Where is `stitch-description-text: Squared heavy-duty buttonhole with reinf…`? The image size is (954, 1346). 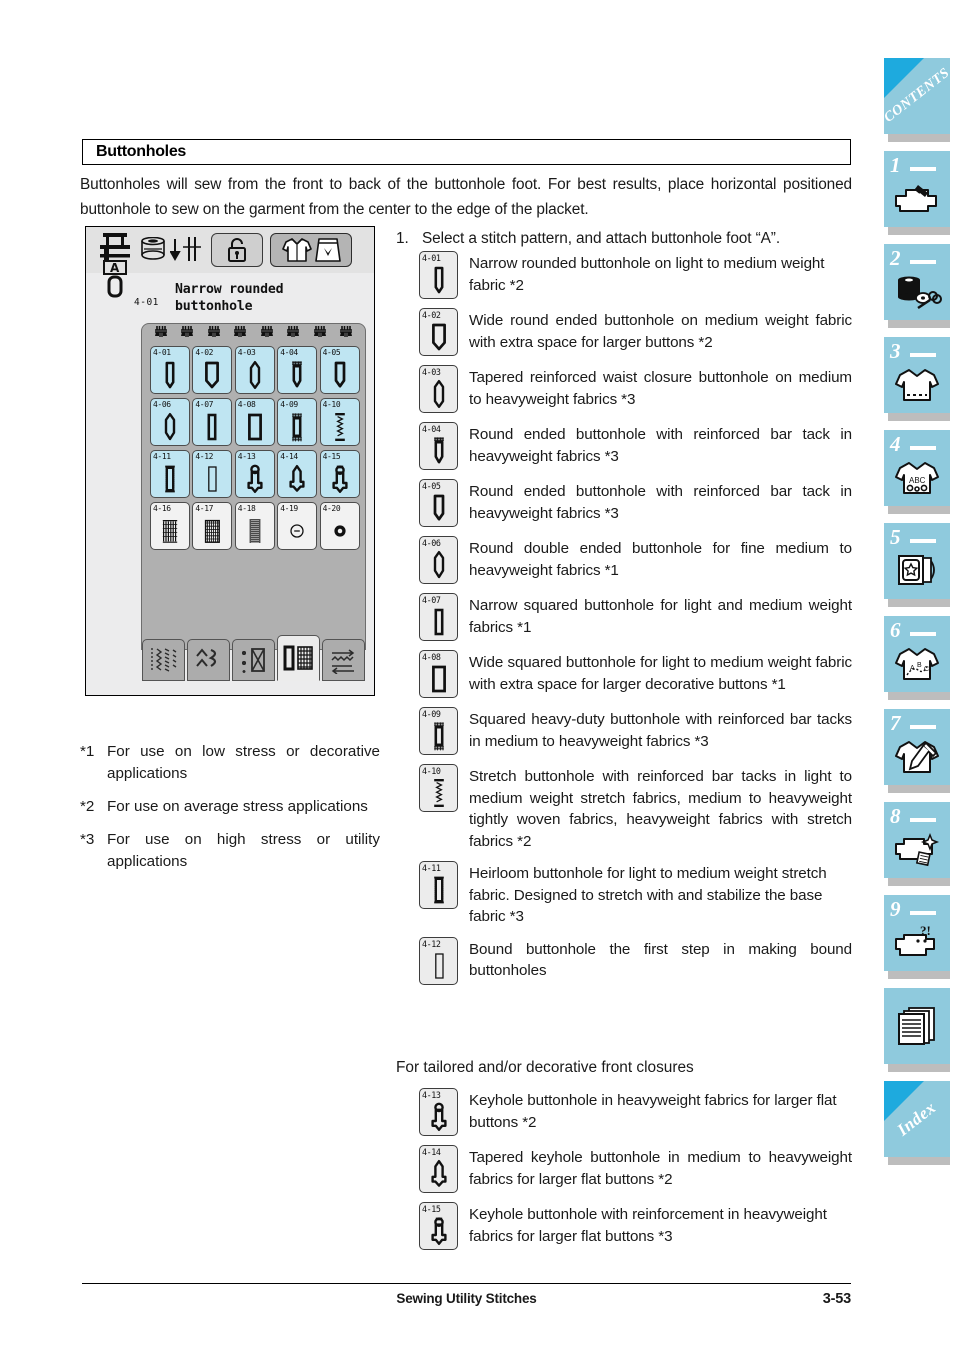 stitch-description-text: Squared heavy-duty buttonhole with reinf… is located at coordinates (660, 730).